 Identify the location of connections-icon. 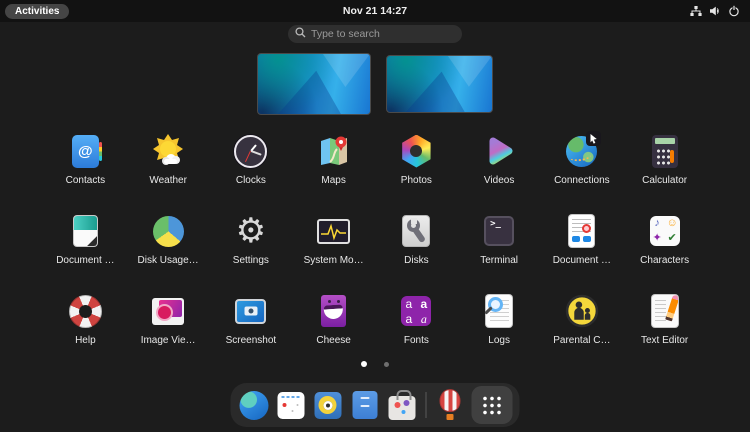
(582, 150).